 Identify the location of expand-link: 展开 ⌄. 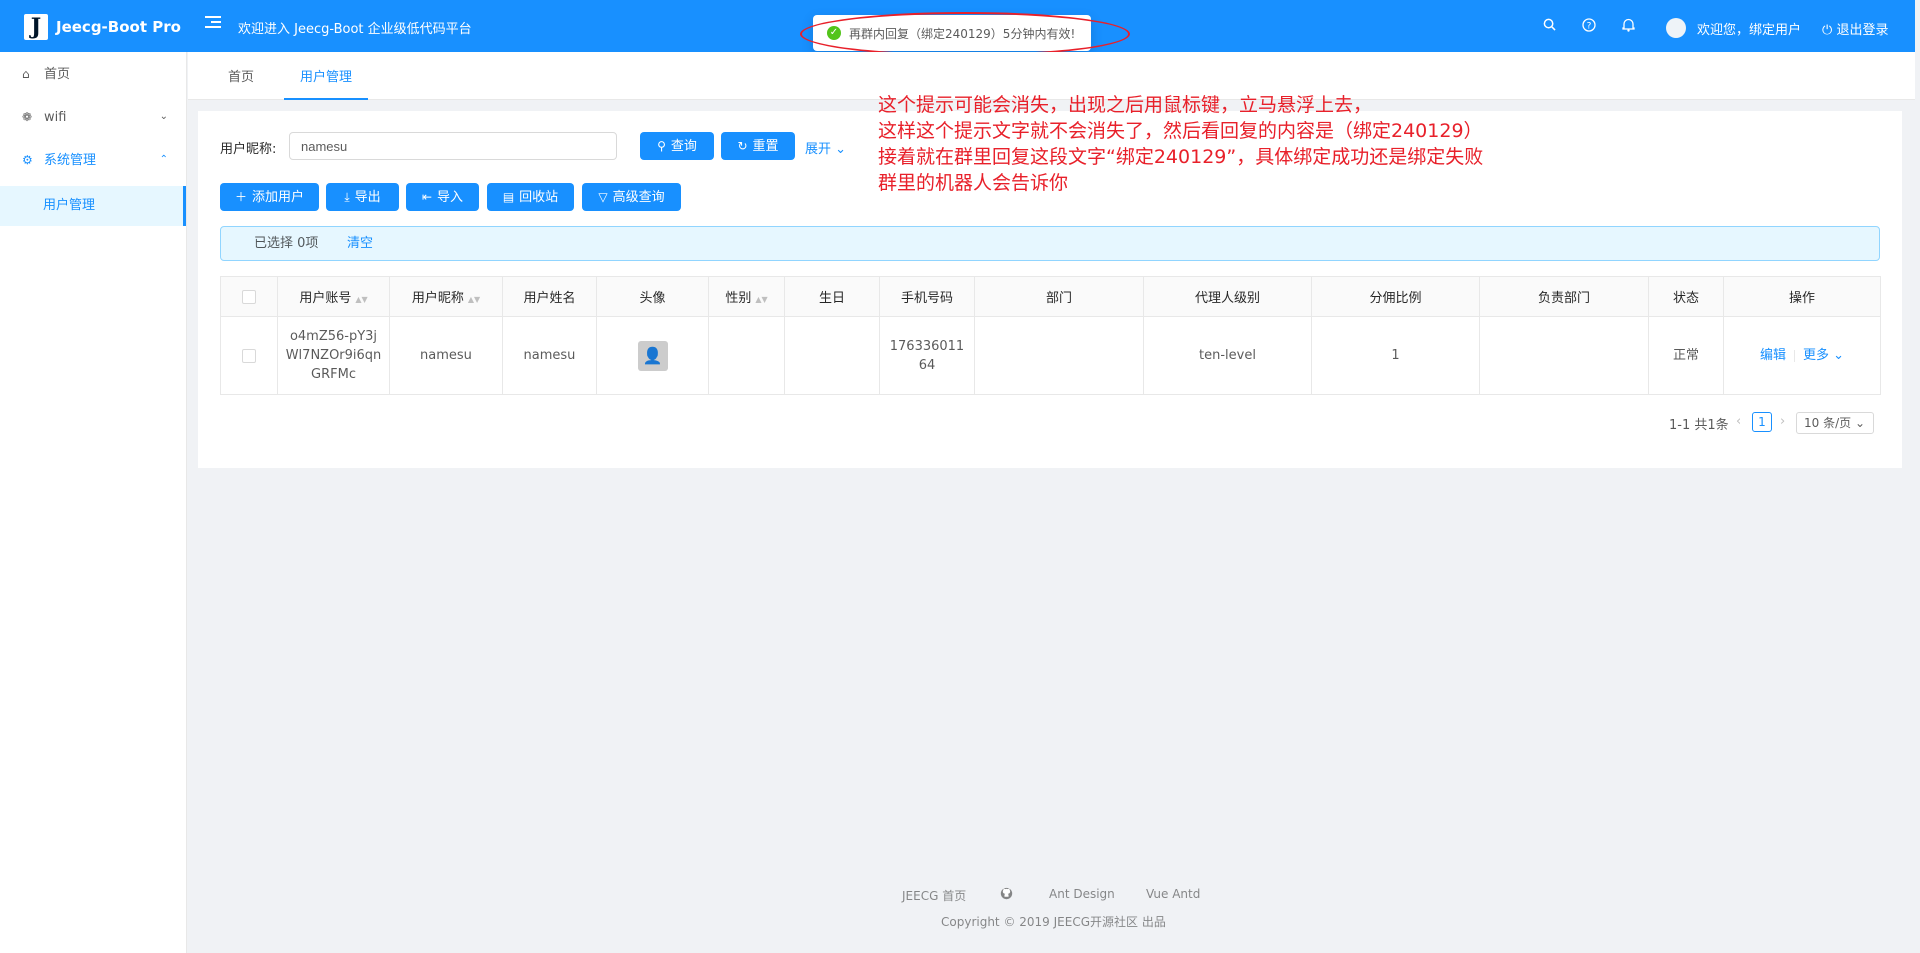
(825, 147).